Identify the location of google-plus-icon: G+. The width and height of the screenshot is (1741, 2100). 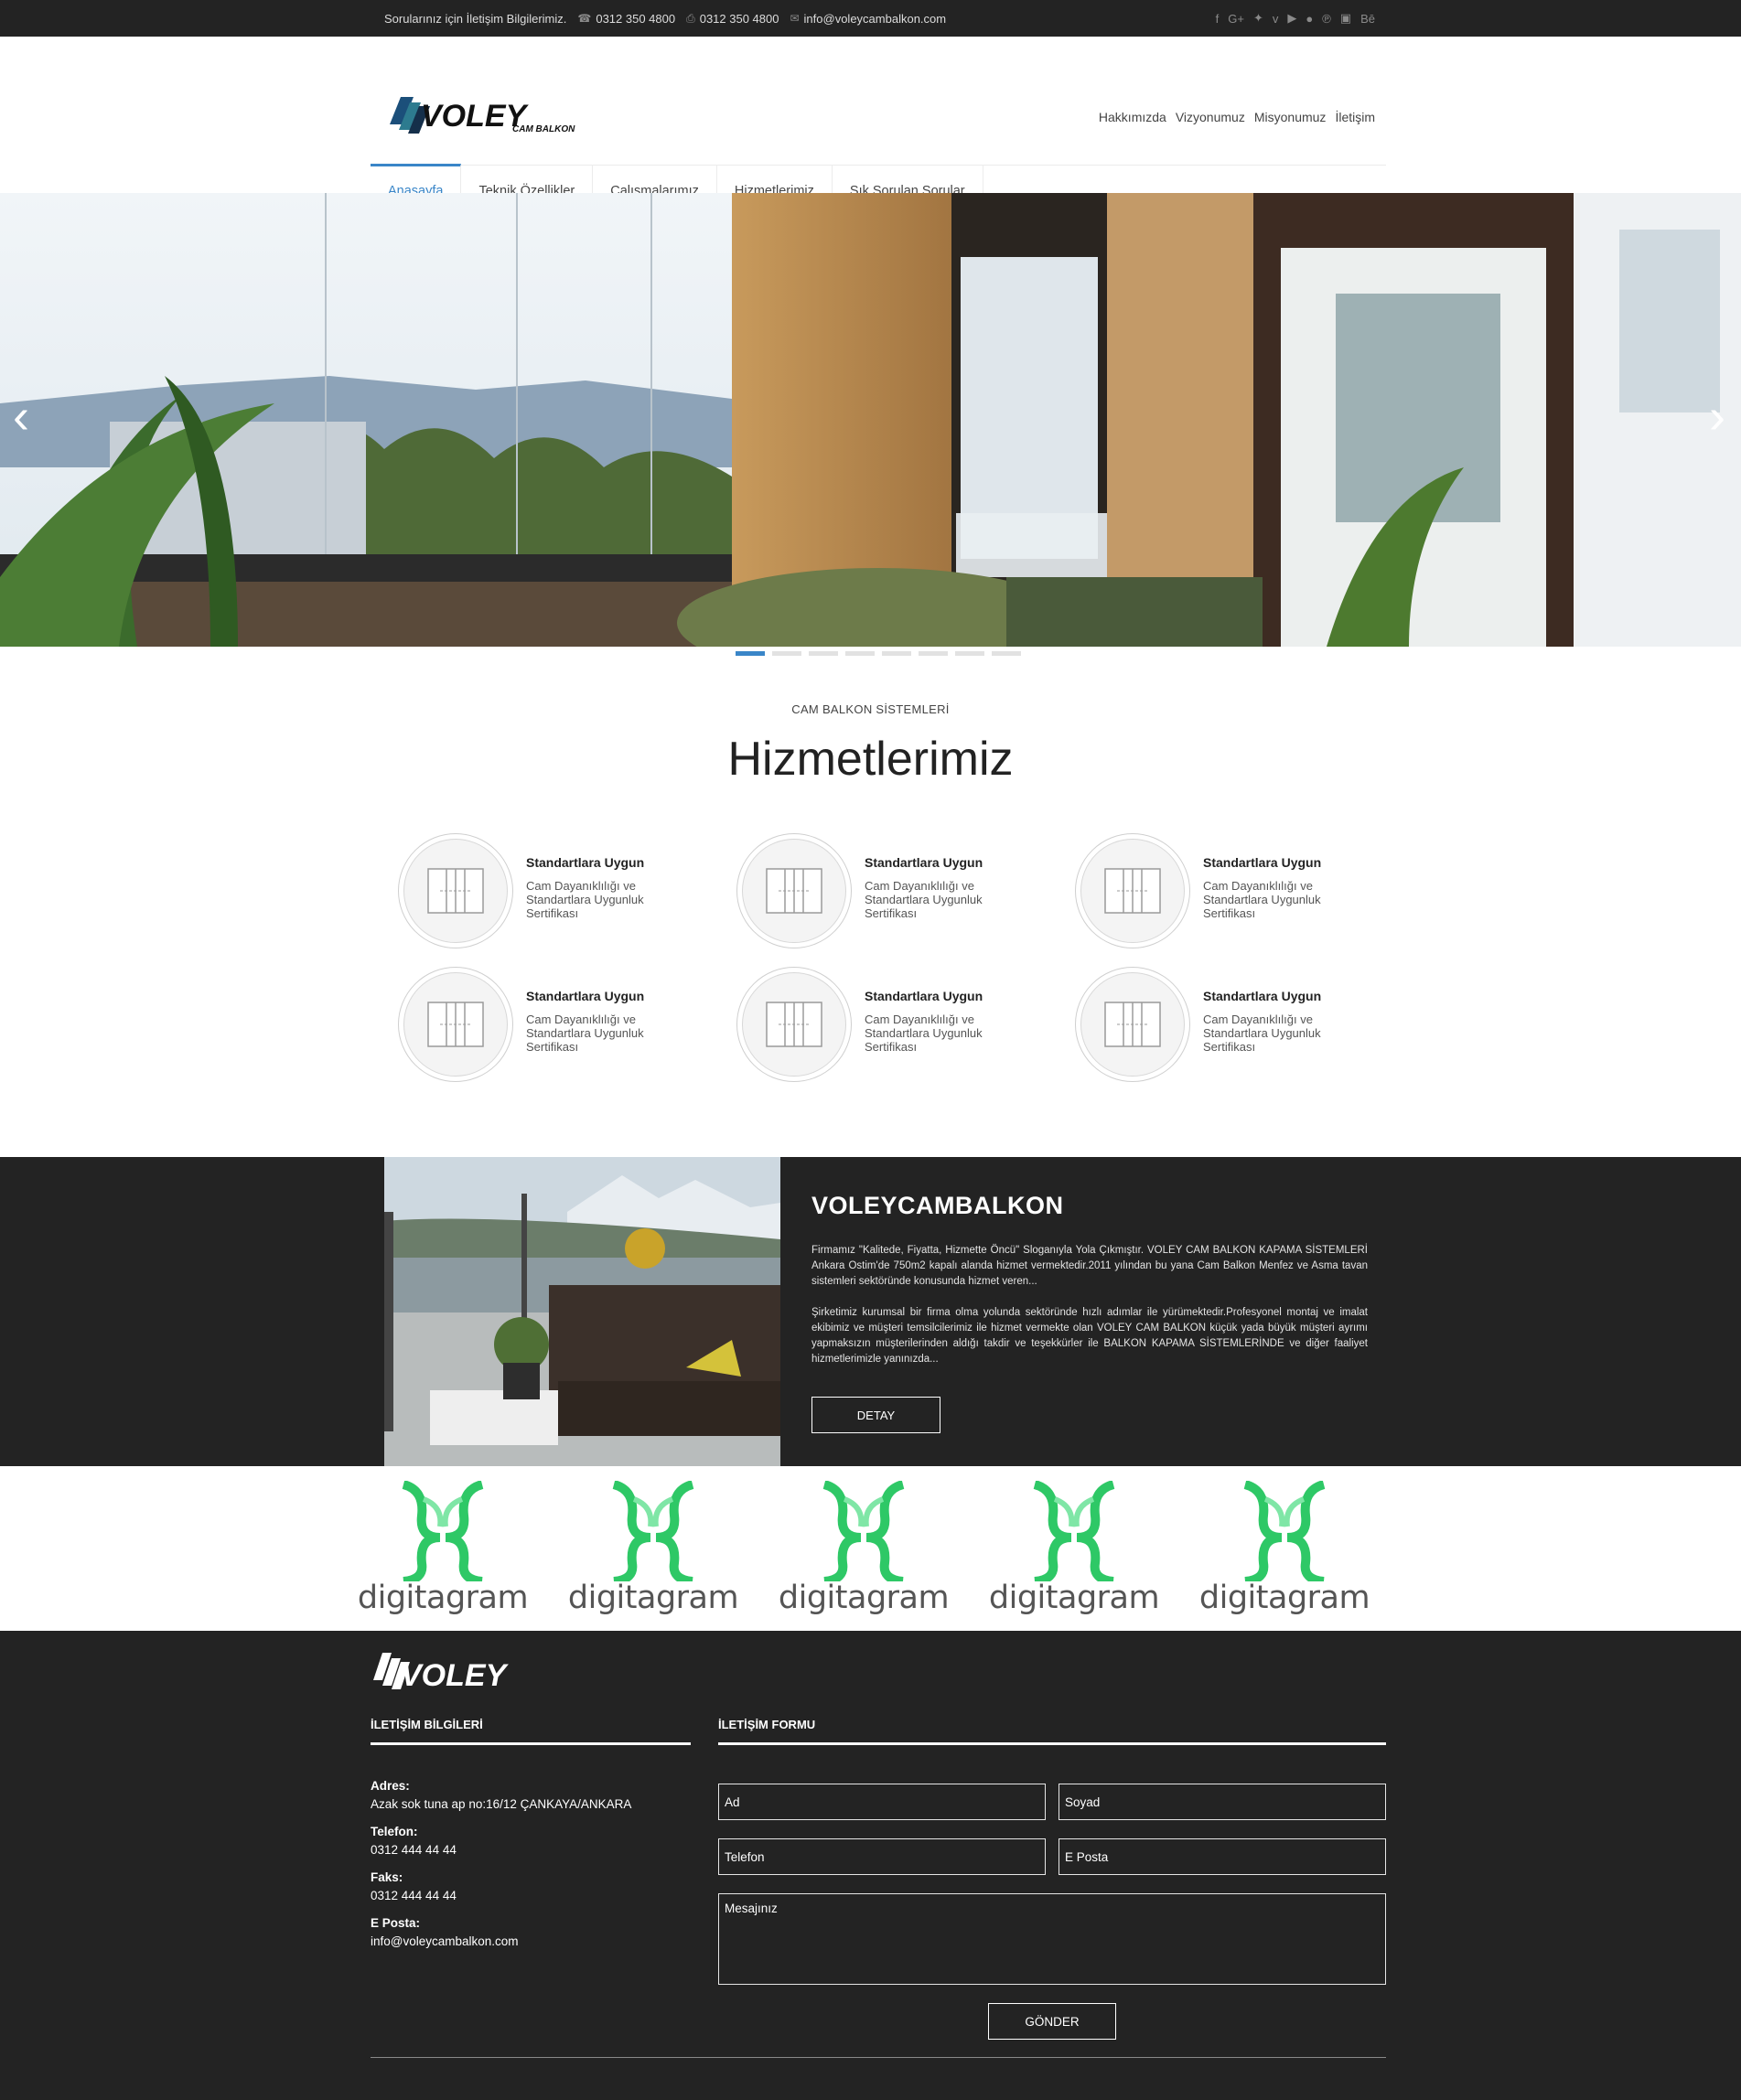
(1236, 19).